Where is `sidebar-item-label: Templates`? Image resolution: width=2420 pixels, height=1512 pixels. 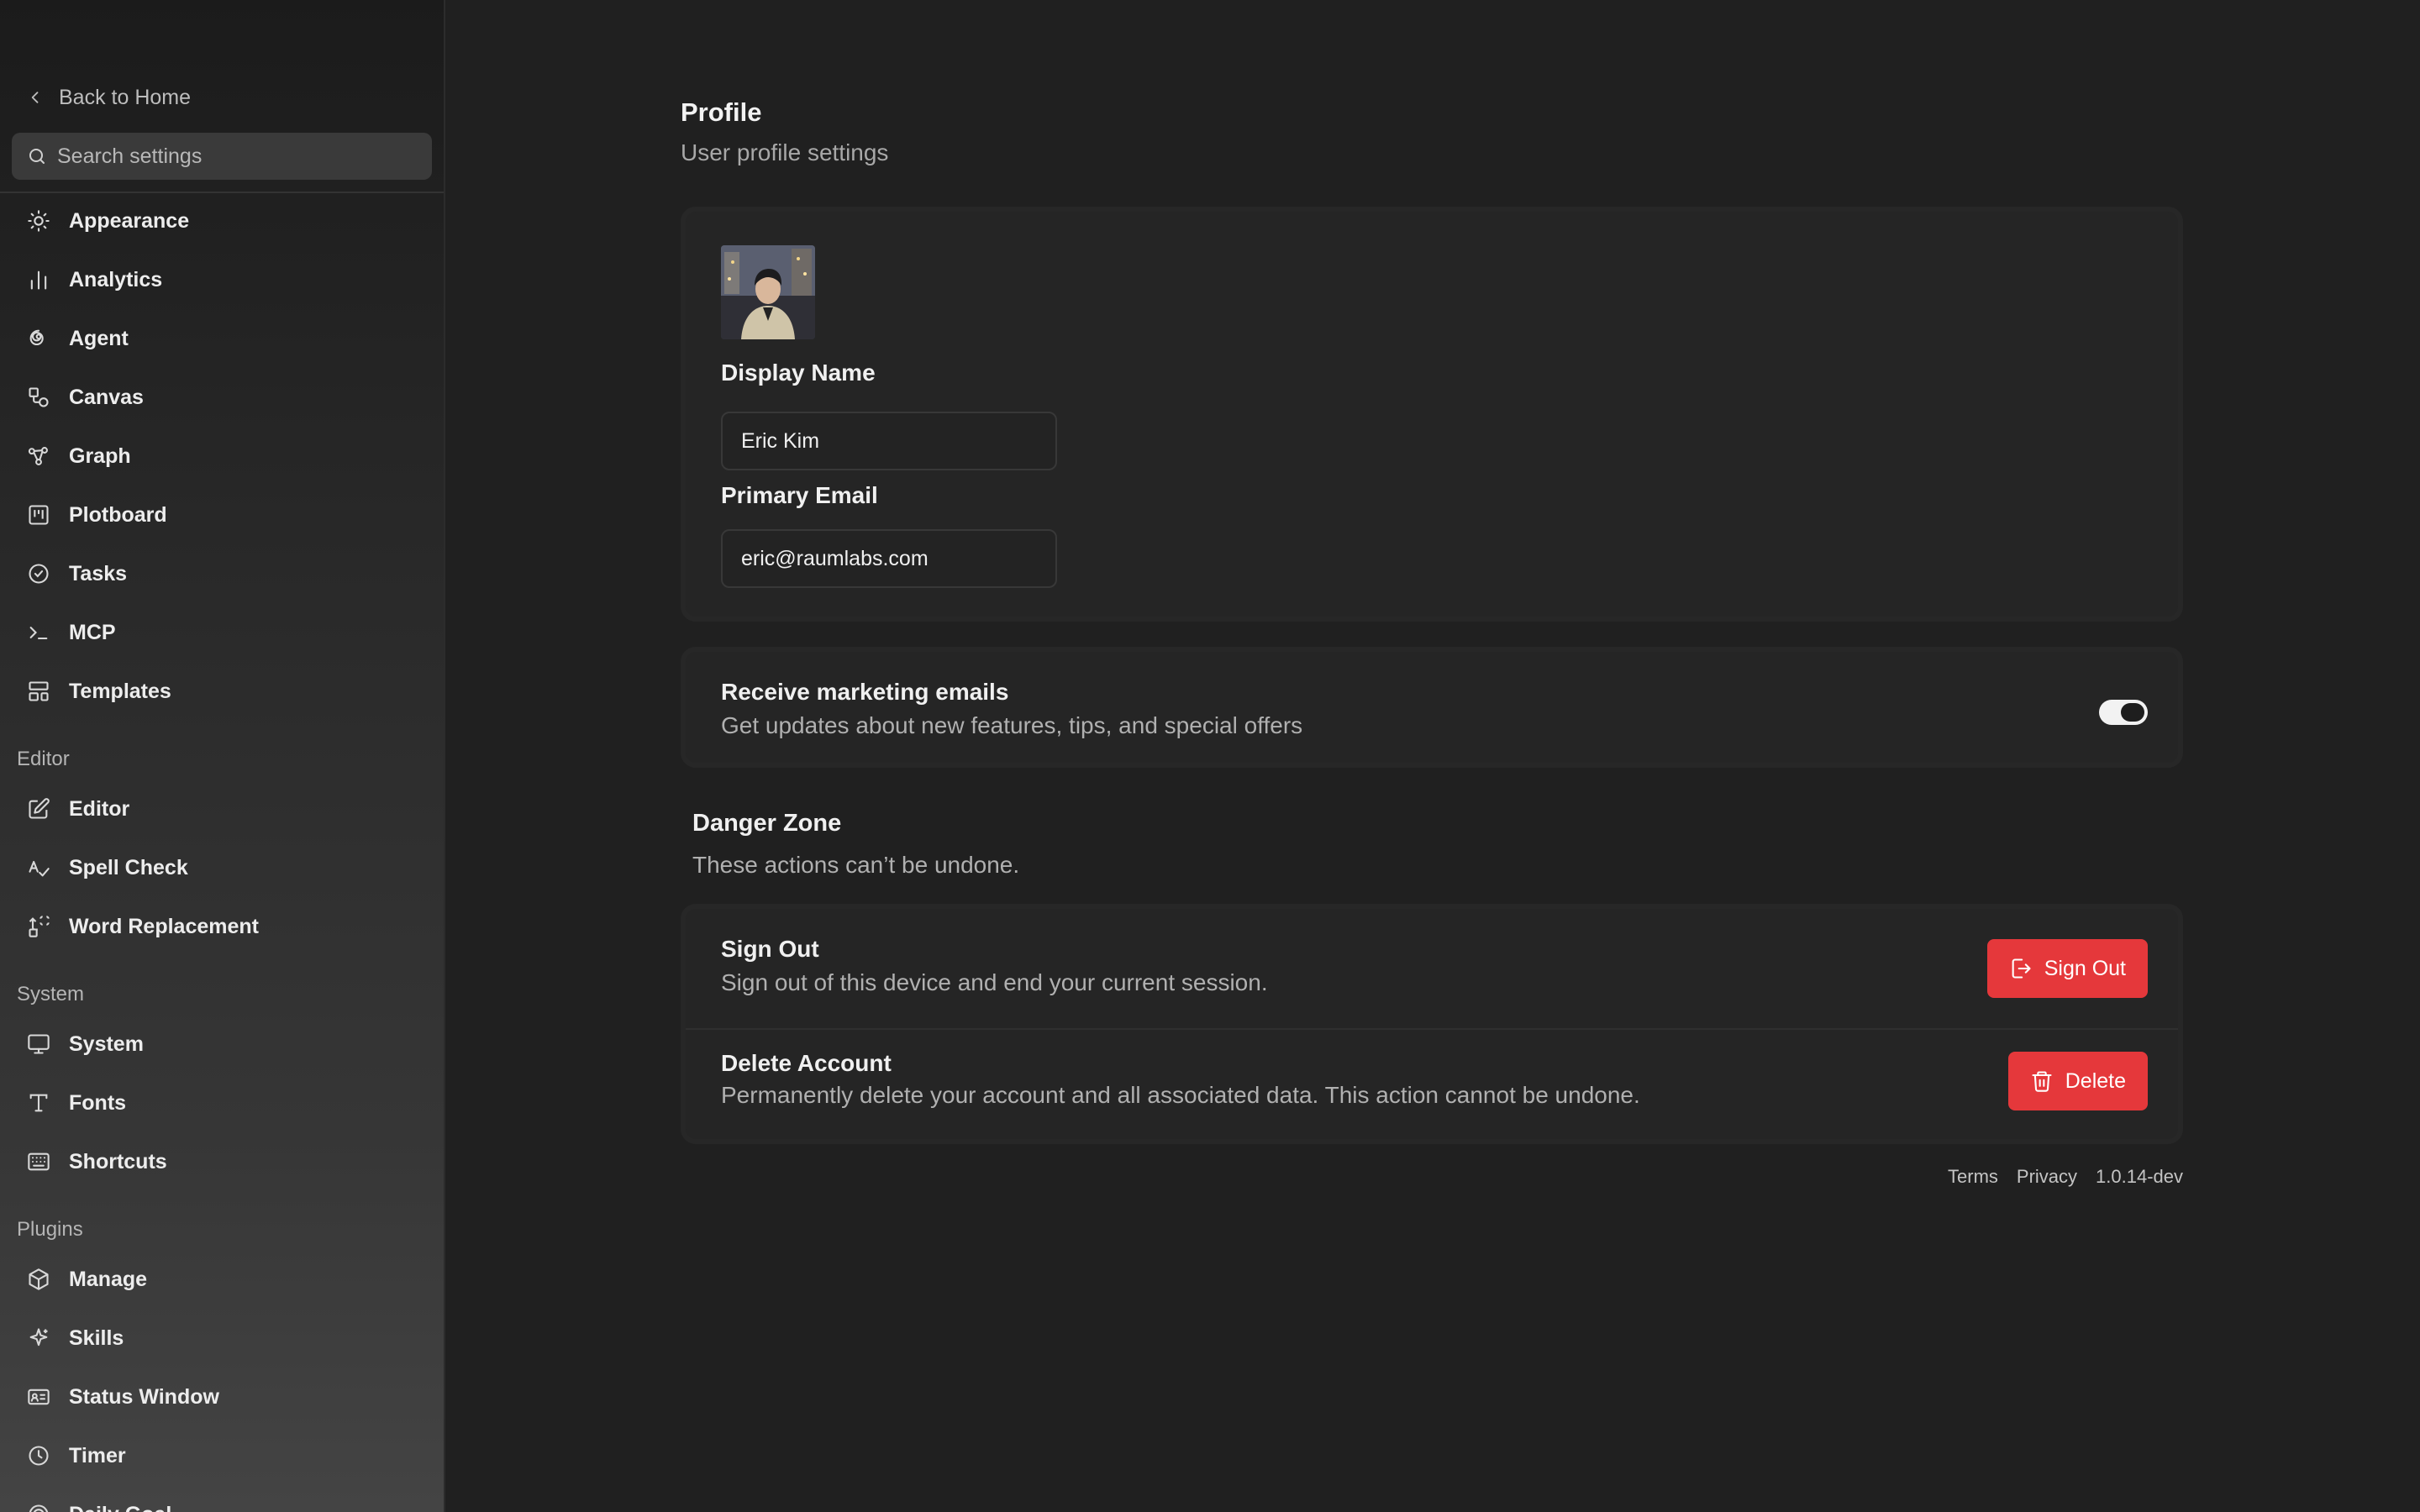
sidebar-item-label: Templates is located at coordinates (120, 691).